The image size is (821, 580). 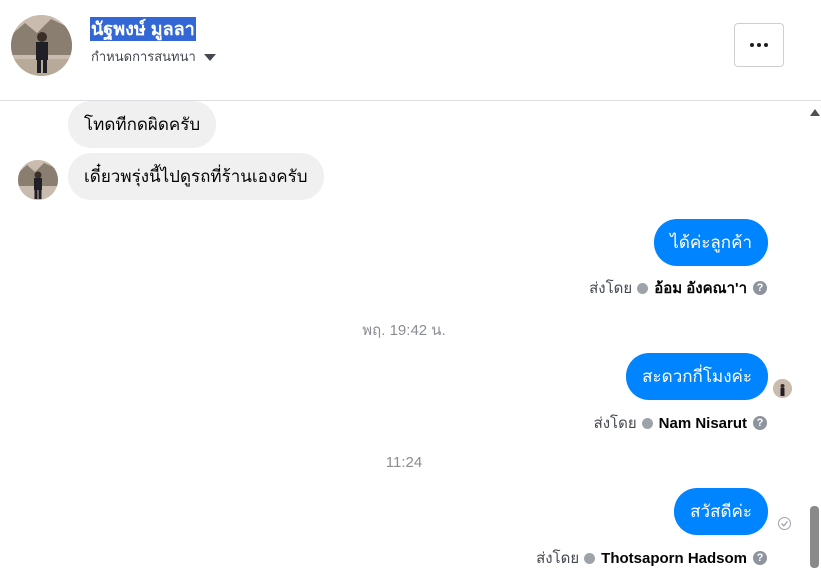 What do you see at coordinates (697, 376) in the screenshot?
I see `message-bubble-outgoing: สะดวกกี่โมงค่ะ` at bounding box center [697, 376].